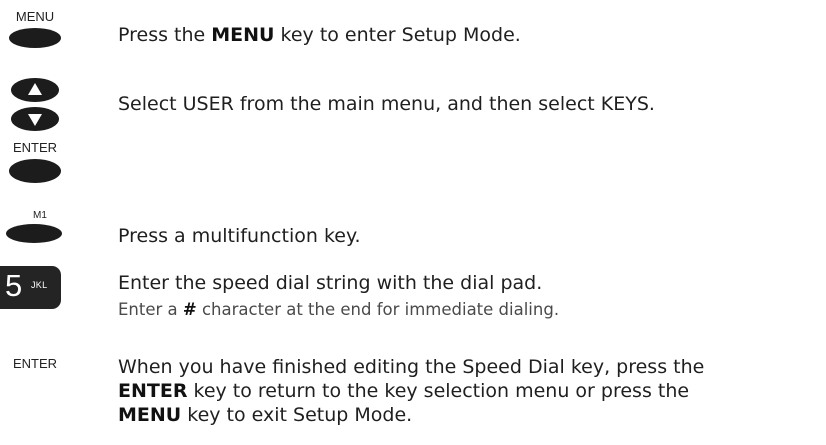 The image size is (826, 445). I want to click on dial-note-pre: Enter a, so click(150, 309).